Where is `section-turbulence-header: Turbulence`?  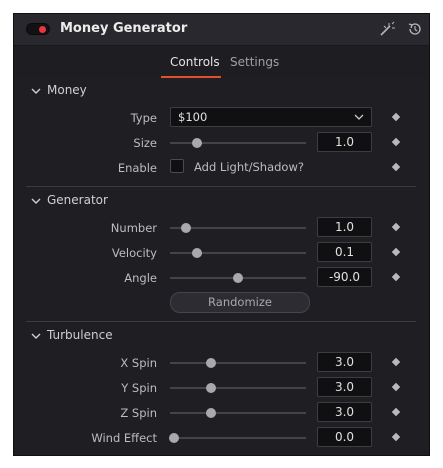
section-turbulence-header: Turbulence is located at coordinates (221, 338).